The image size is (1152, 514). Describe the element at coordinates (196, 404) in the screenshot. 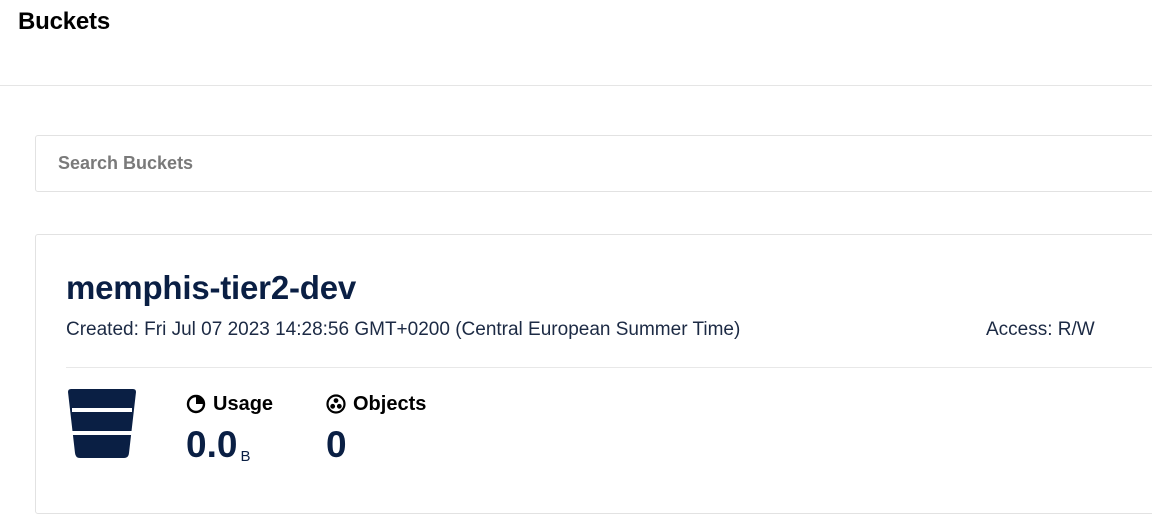

I see `pie-chart-icon` at that location.